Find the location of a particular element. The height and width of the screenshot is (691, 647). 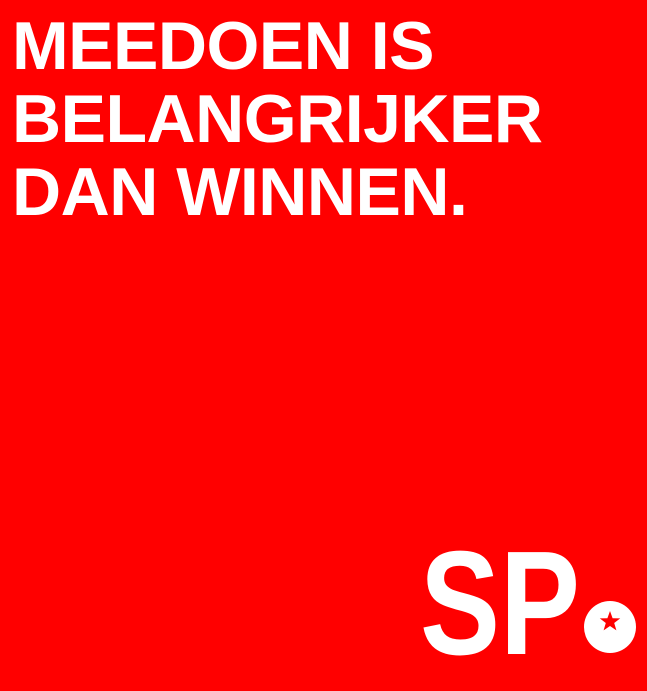

headline-line-1: MEEDOEN IS is located at coordinates (223, 46).